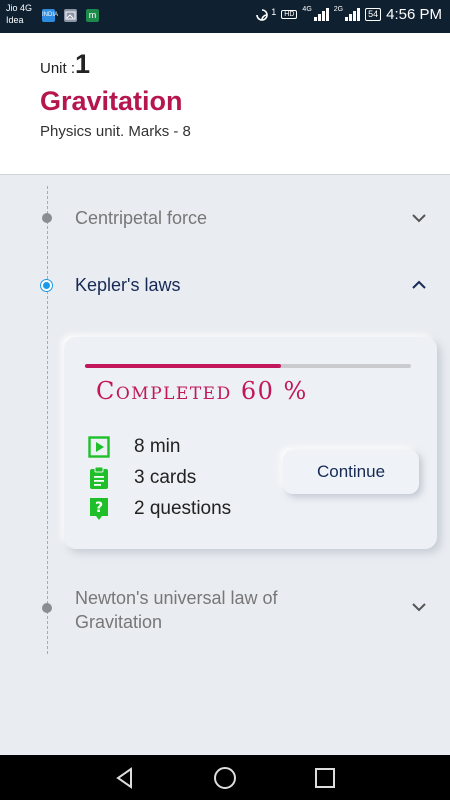  What do you see at coordinates (19, 8) in the screenshot?
I see `carrier-1: Jio 4G` at bounding box center [19, 8].